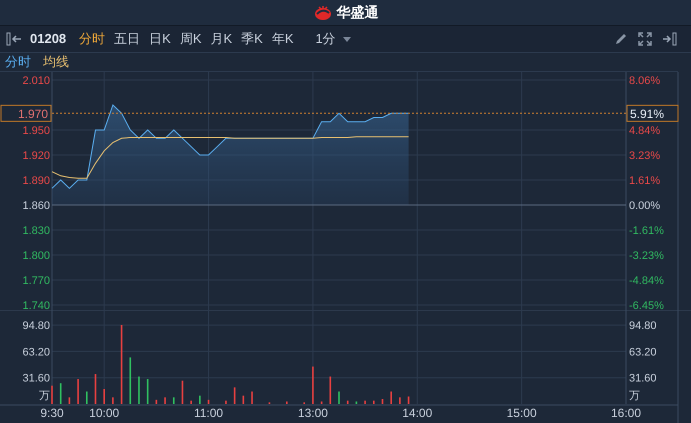 The height and width of the screenshot is (423, 691). Describe the element at coordinates (56, 62) in the screenshot. I see `legend-label: 均线` at that location.